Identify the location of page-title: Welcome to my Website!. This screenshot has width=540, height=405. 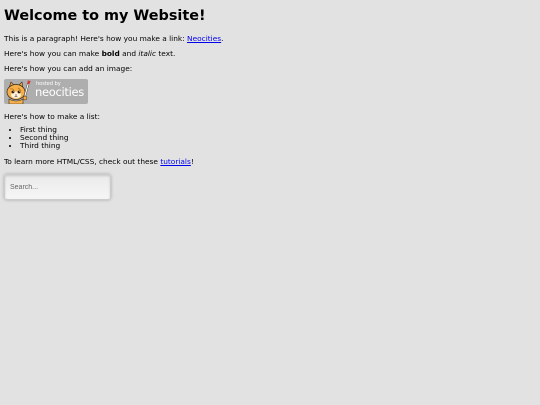
(105, 16).